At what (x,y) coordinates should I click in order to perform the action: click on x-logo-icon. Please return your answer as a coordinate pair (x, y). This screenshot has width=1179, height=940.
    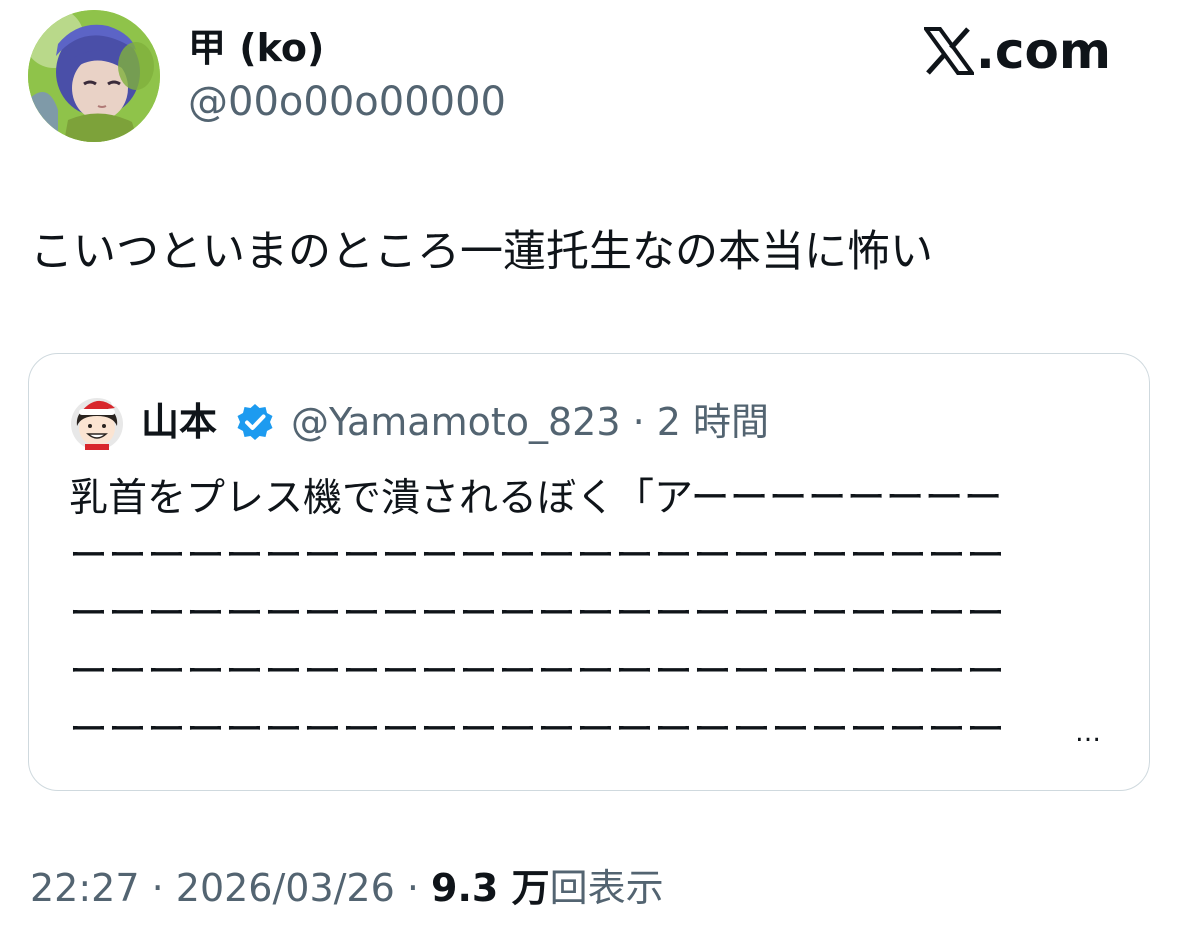
    Looking at the image, I should click on (948, 51).